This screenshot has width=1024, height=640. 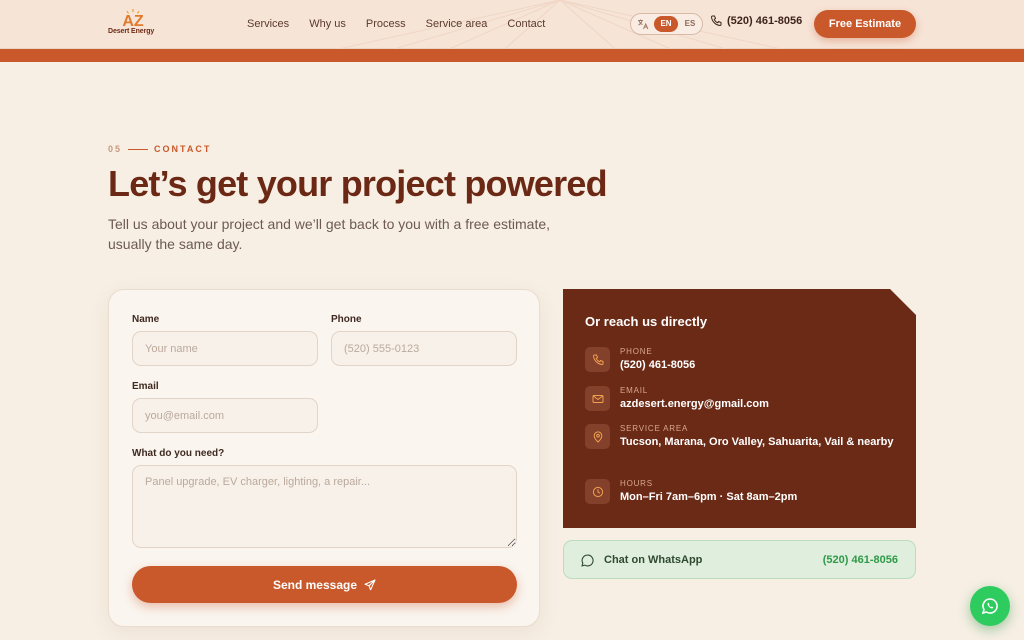 I want to click on header-phone-number: (520) 461-8056, so click(x=765, y=21).